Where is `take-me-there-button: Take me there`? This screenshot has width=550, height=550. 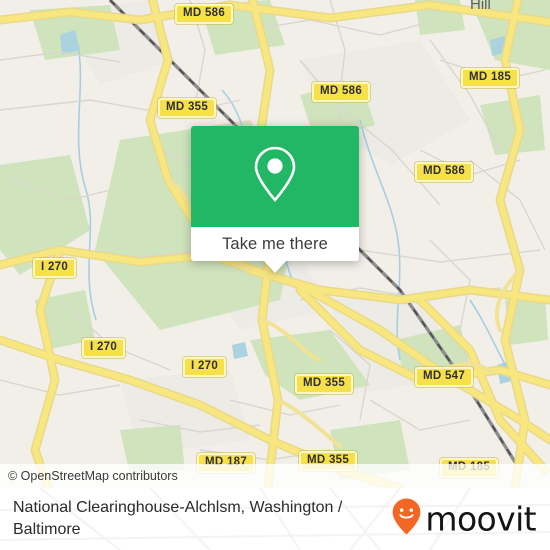 take-me-there-button: Take me there is located at coordinates (275, 244).